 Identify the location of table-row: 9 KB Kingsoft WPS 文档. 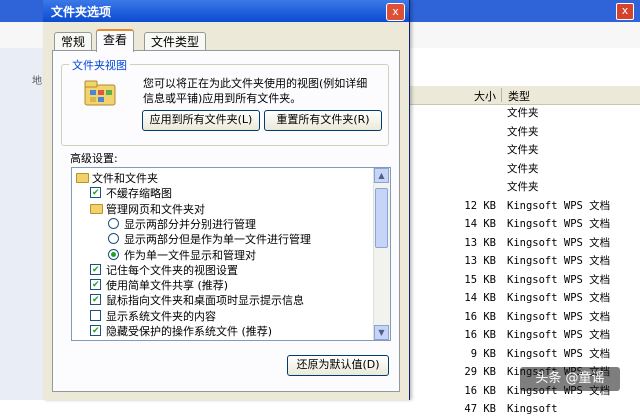
(525, 354).